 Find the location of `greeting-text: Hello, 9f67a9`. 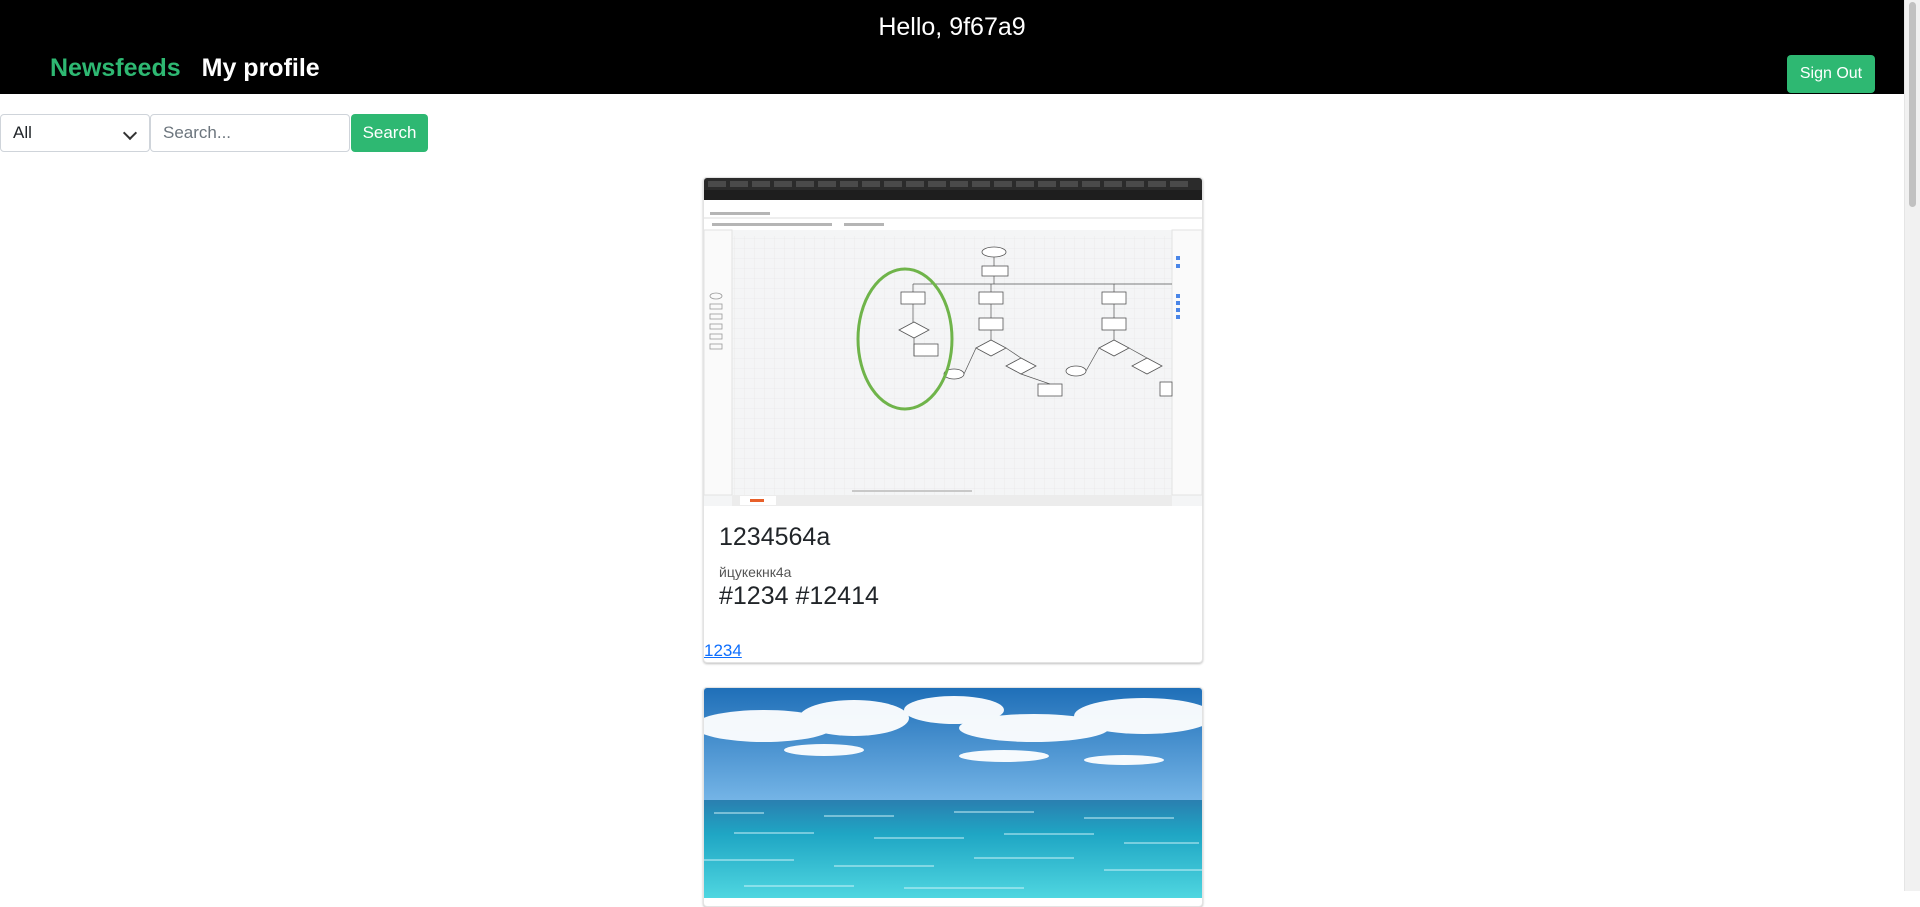

greeting-text: Hello, 9f67a9 is located at coordinates (952, 27).